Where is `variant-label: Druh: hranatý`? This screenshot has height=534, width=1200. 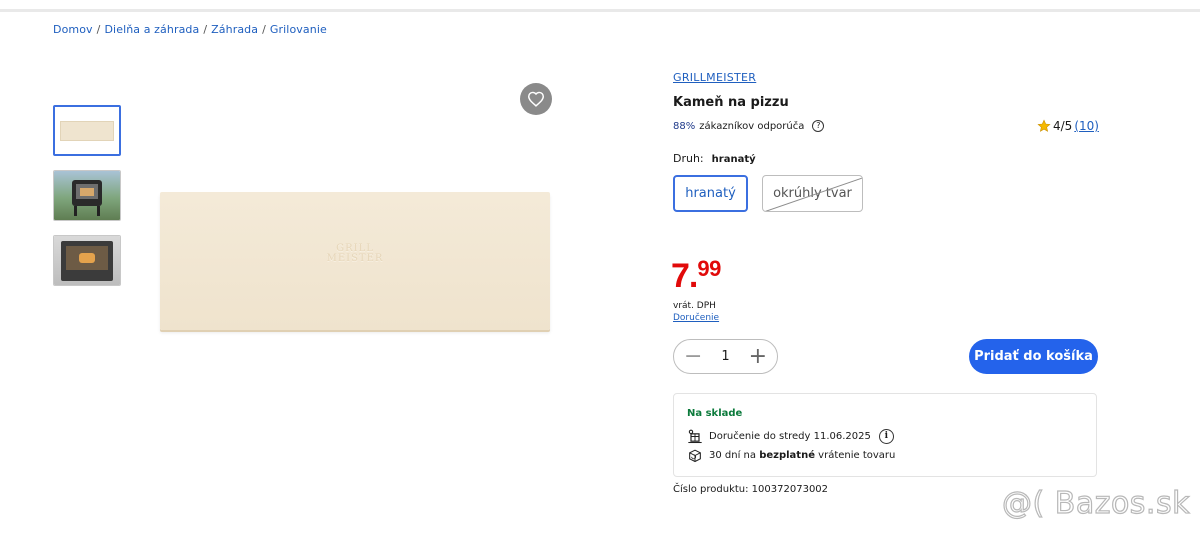 variant-label: Druh: hranatý is located at coordinates (714, 158).